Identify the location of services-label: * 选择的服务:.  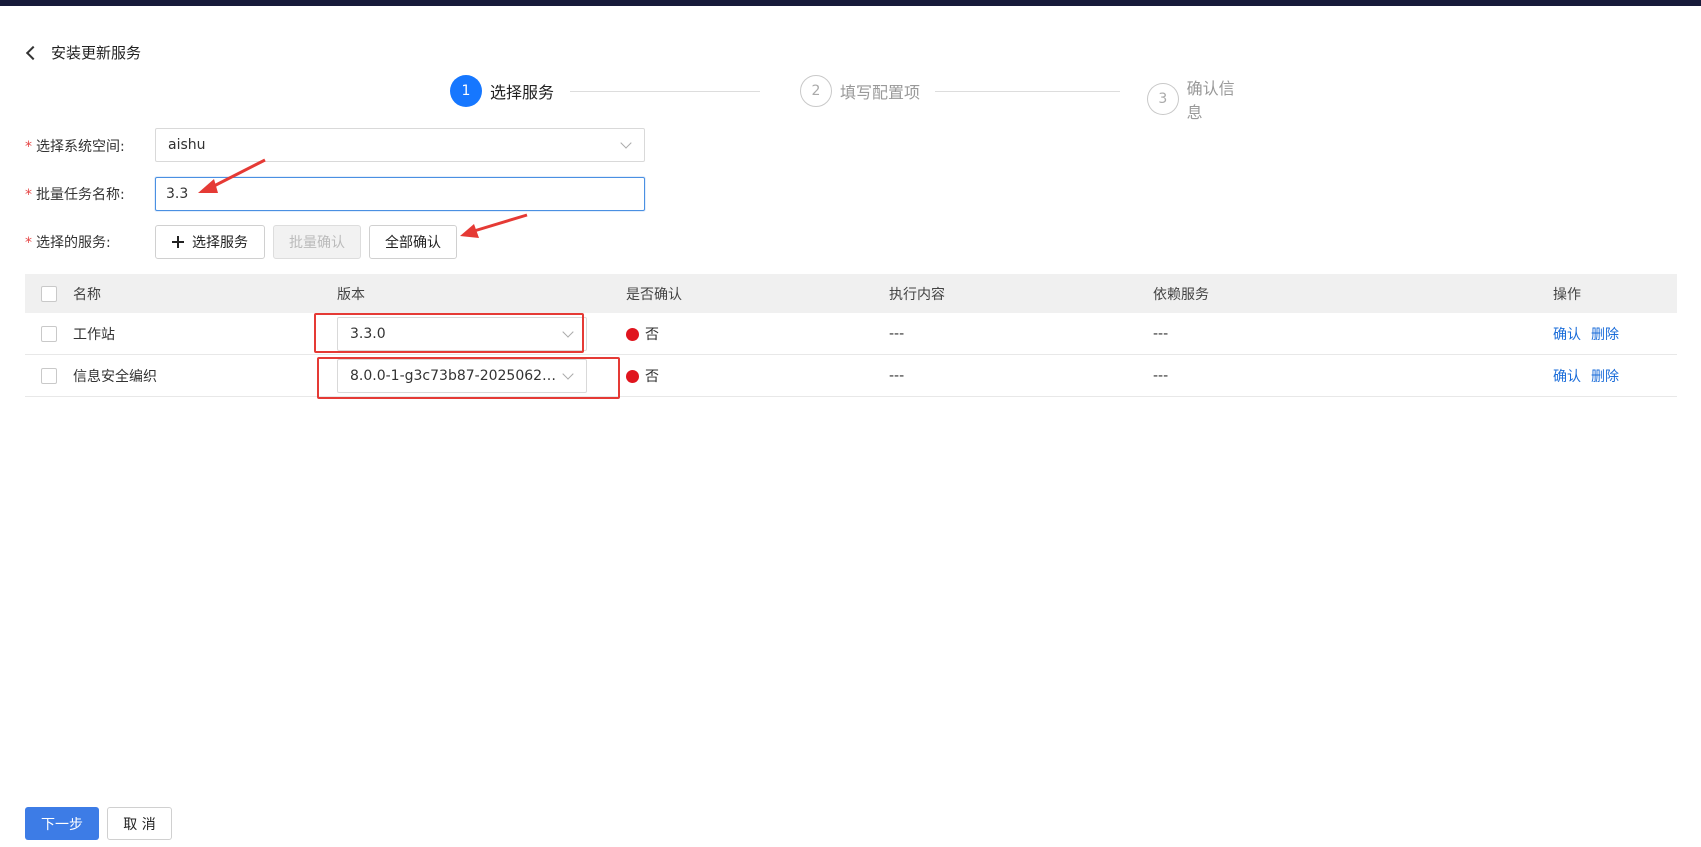
(90, 242).